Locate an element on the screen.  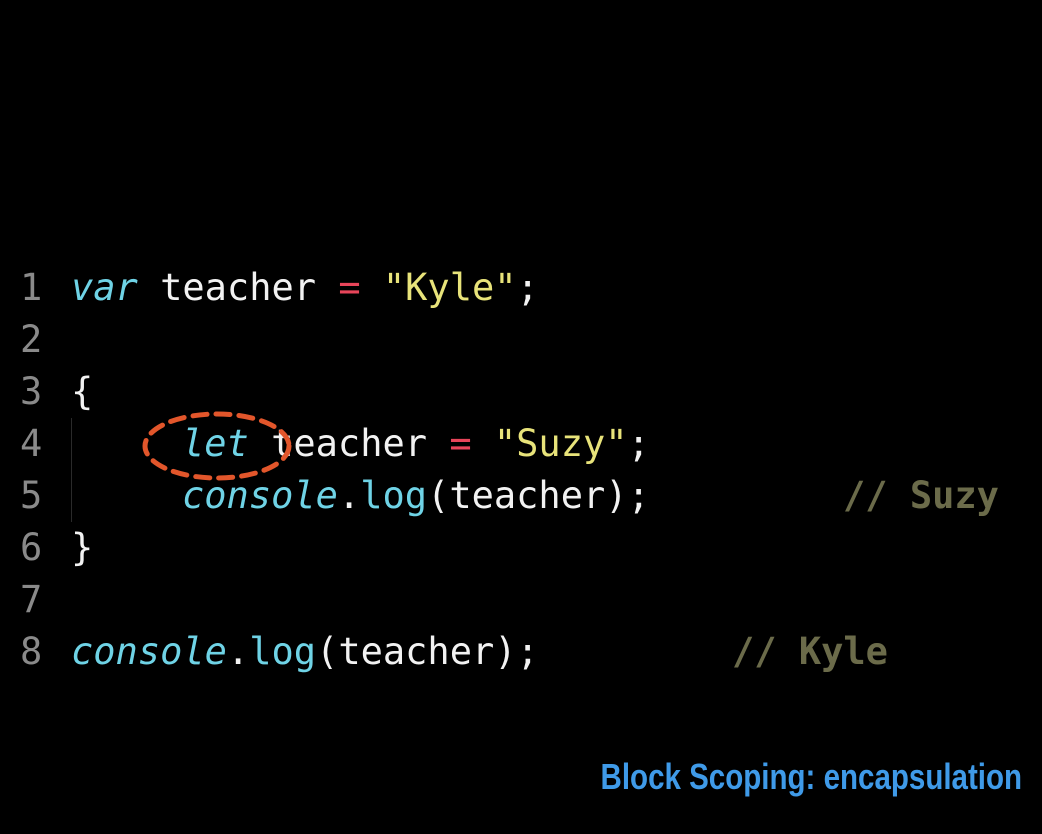
line-content: { is located at coordinates (82, 392).